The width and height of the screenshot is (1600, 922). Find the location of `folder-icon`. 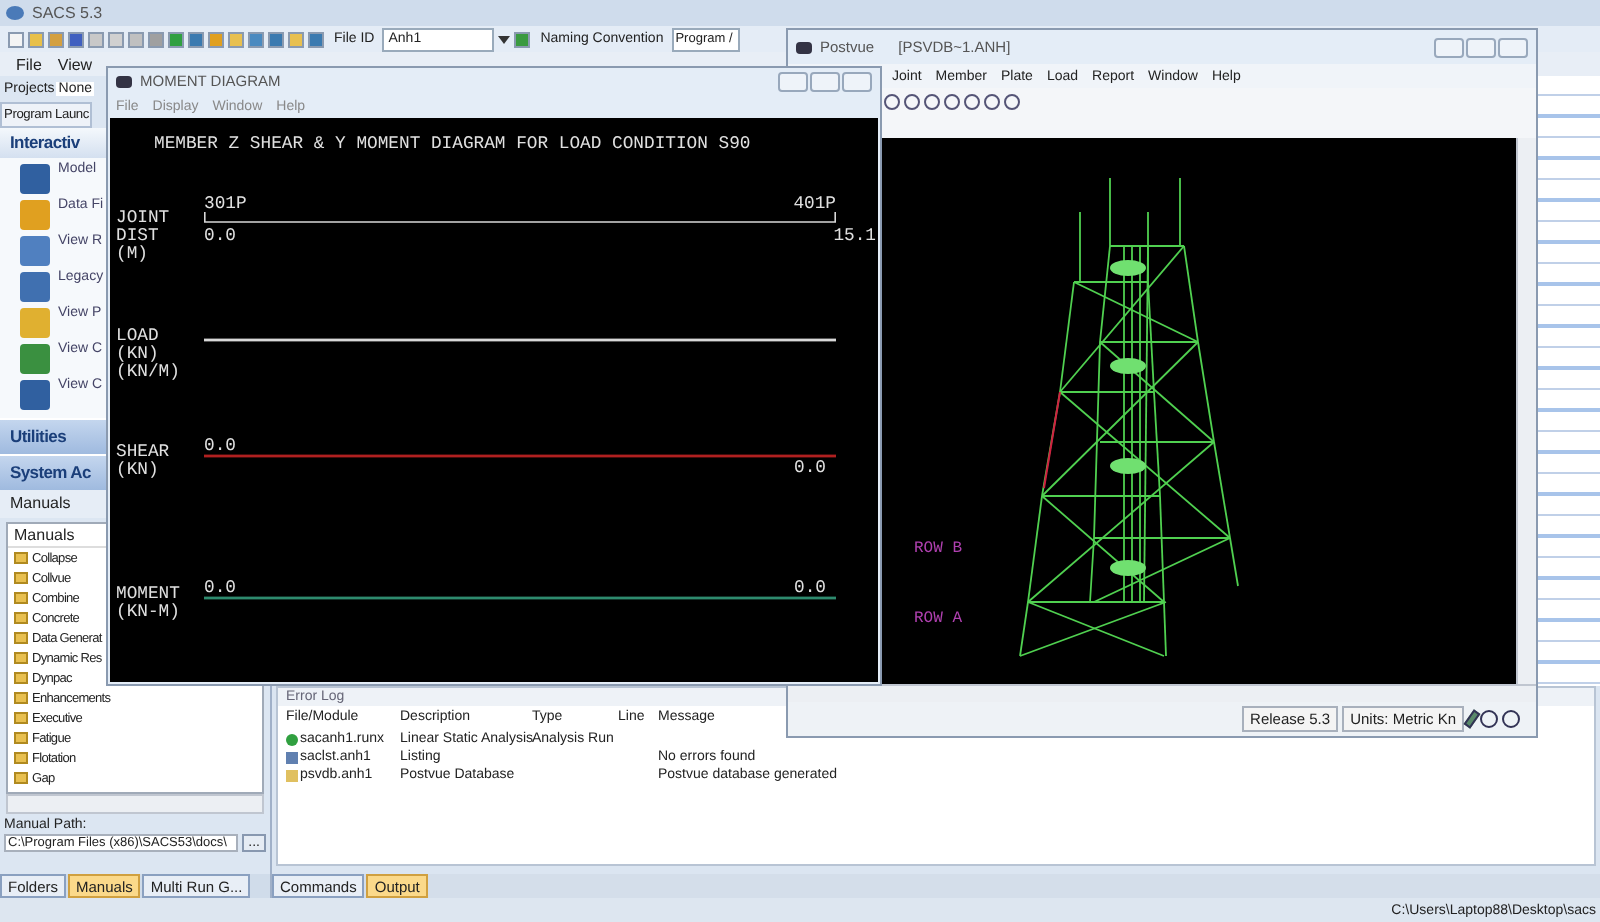

folder-icon is located at coordinates (292, 775).